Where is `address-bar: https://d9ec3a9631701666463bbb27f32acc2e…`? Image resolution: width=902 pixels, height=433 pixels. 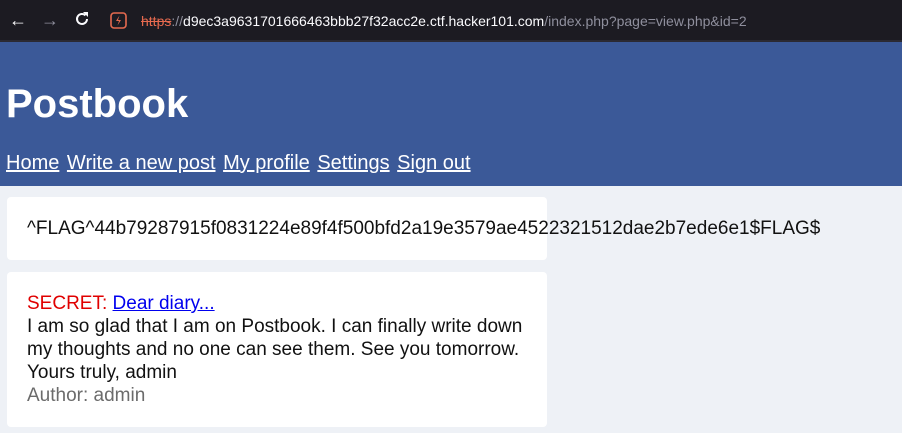 address-bar: https://d9ec3a9631701666463bbb27f32acc2e… is located at coordinates (503, 21).